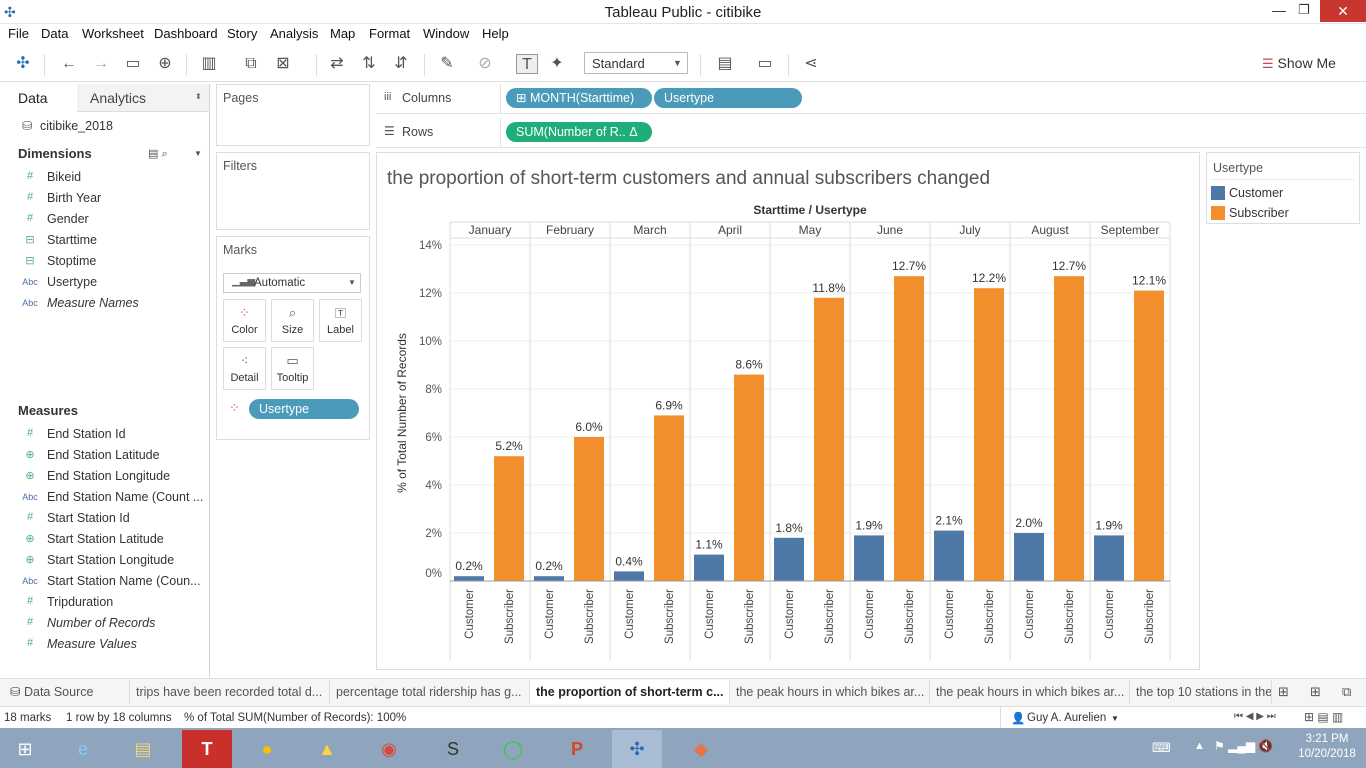 This screenshot has width=1366, height=768. Describe the element at coordinates (104, 262) in the screenshot. I see `field-stoptime: ⊟ Stoptime` at that location.